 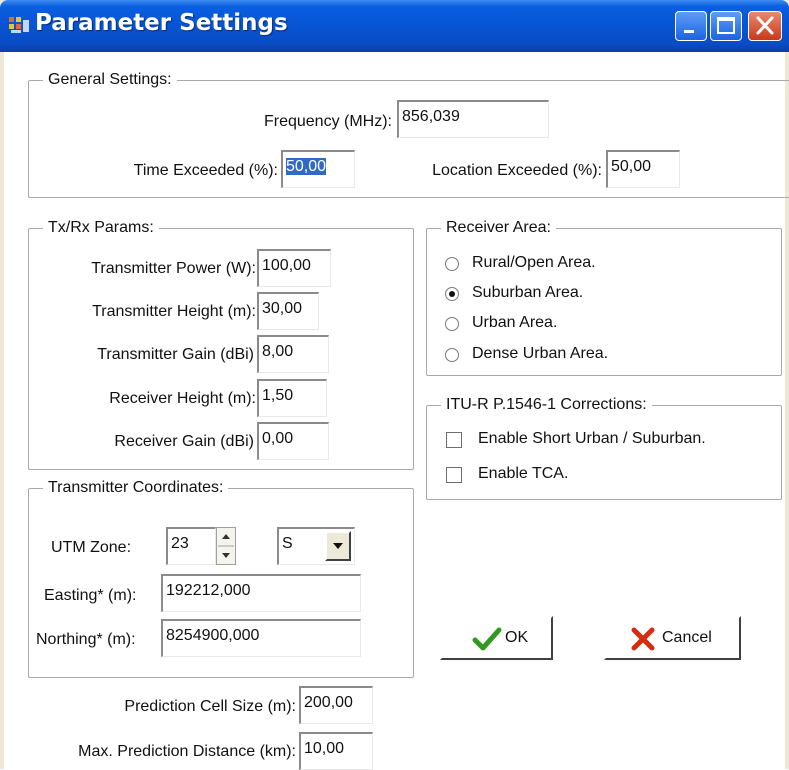 I want to click on cancel-label: Cancel, so click(x=687, y=637).